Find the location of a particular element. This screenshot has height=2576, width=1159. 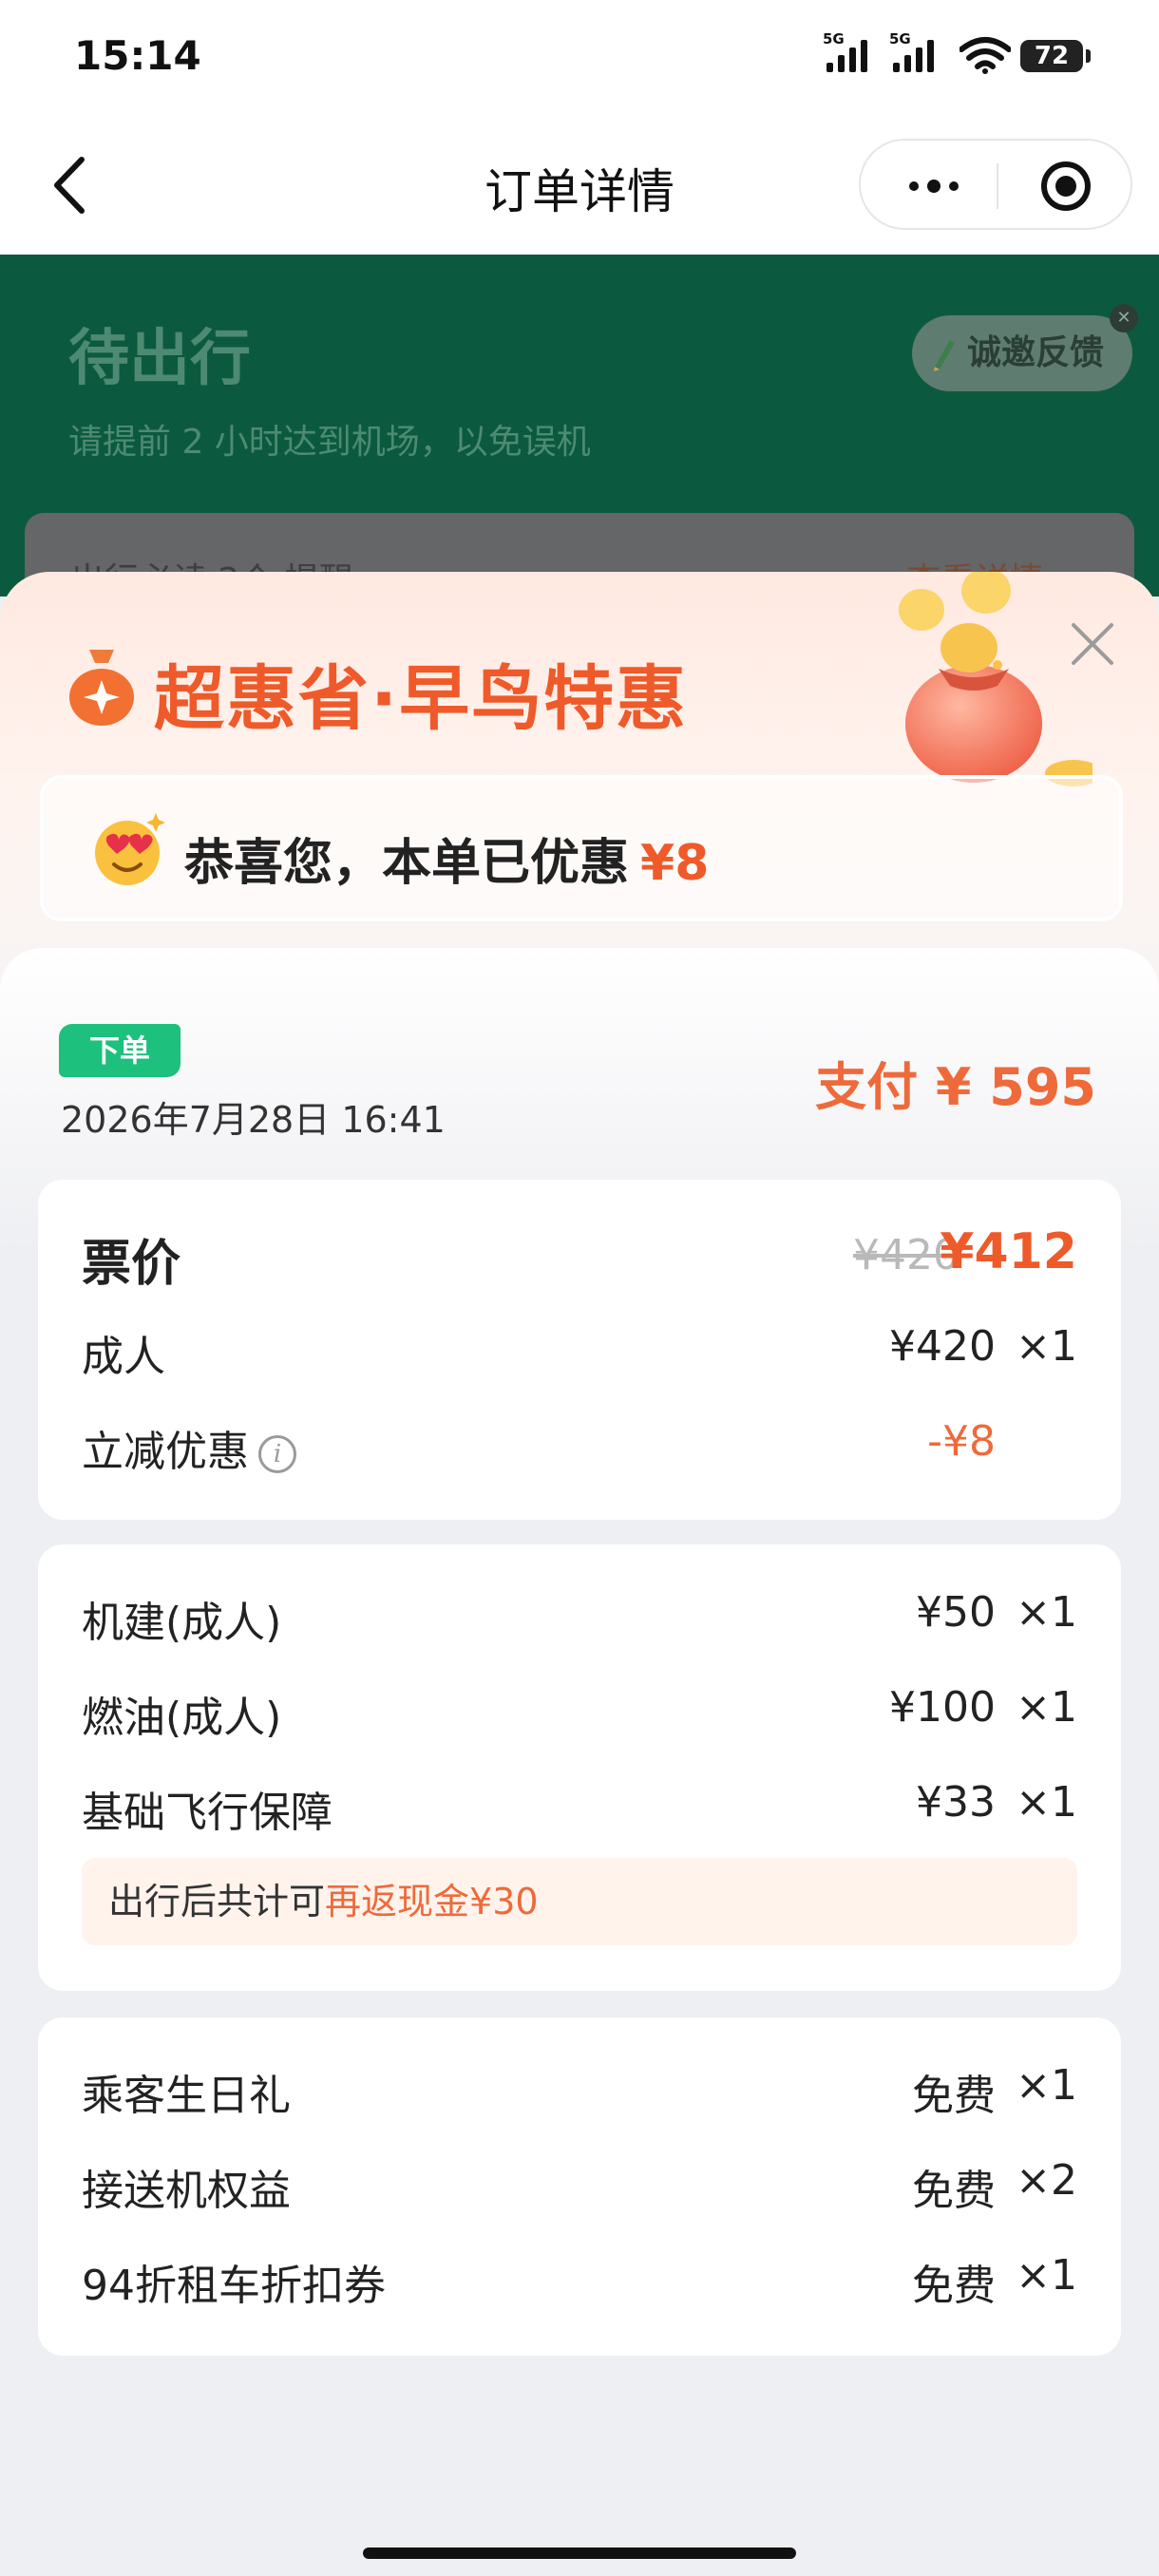

savings-label: 恭喜您，本单已优惠 is located at coordinates (407, 863).